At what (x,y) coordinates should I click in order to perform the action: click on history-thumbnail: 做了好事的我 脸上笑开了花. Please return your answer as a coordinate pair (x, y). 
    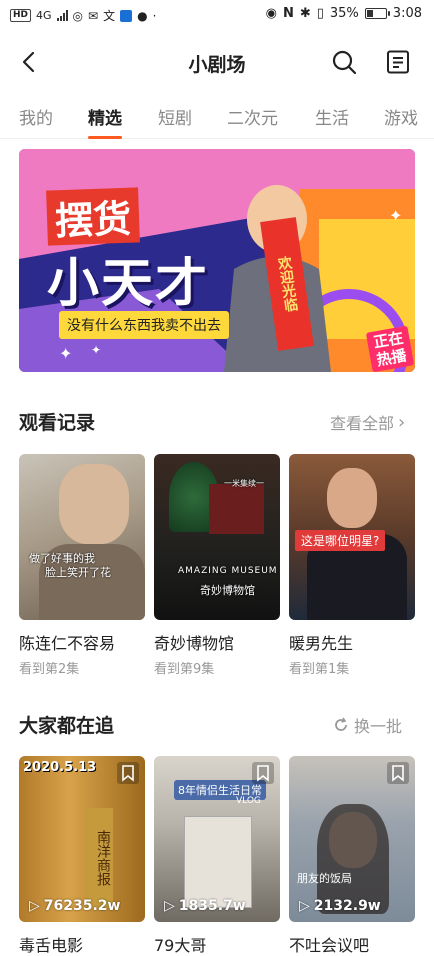
    Looking at the image, I should click on (82, 537).